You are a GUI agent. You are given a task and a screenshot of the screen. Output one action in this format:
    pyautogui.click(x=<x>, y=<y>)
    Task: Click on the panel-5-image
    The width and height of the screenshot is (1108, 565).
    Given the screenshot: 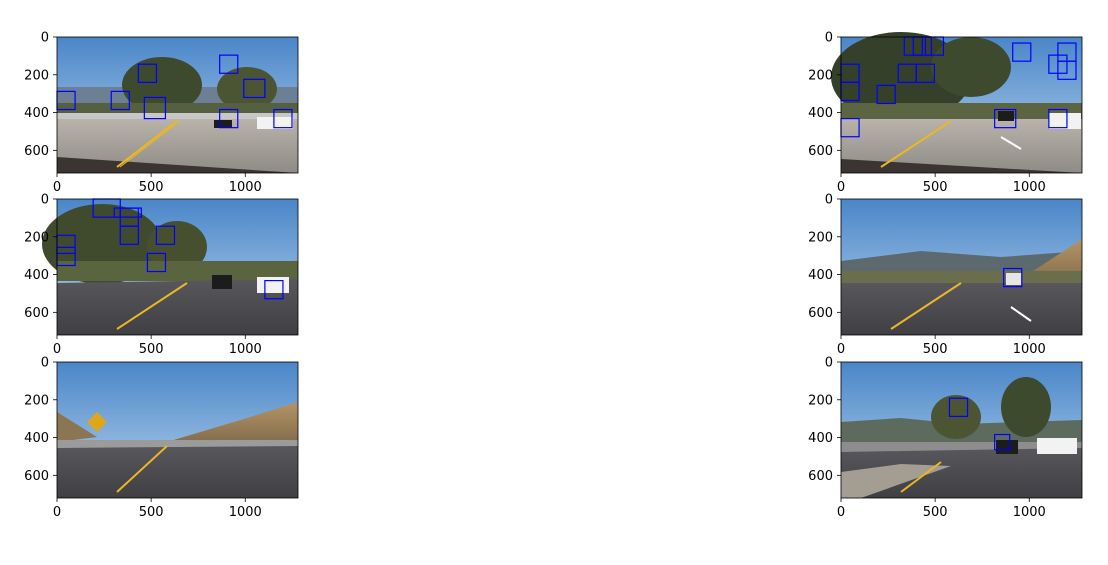 What is the action you would take?
    pyautogui.click(x=177, y=430)
    